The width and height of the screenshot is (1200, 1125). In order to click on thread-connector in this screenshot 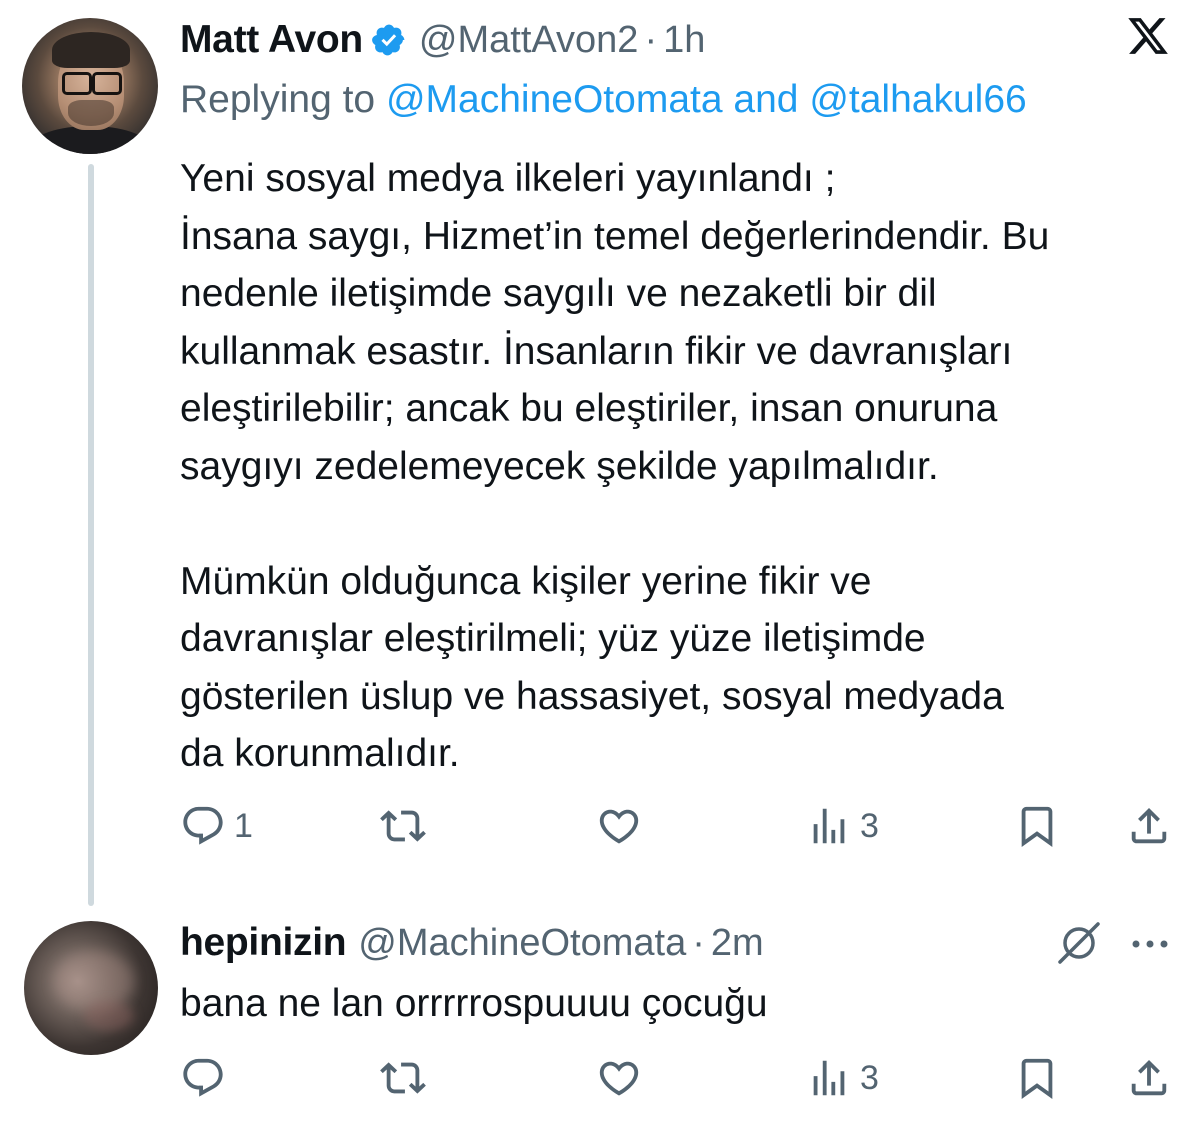, I will do `click(91, 535)`.